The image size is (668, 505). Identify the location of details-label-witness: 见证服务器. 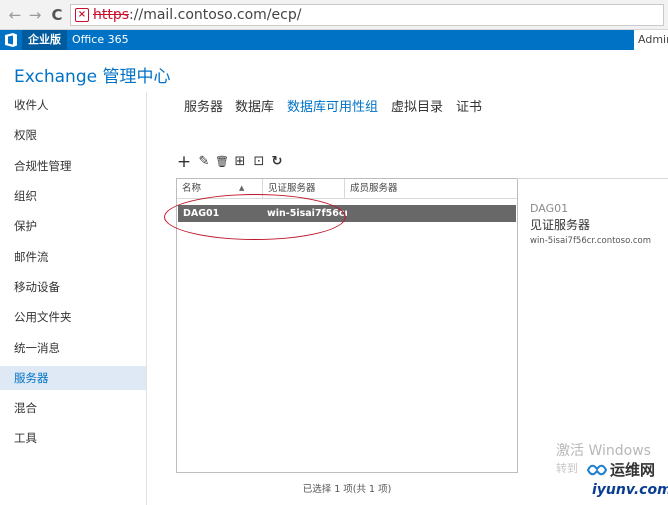
(560, 225).